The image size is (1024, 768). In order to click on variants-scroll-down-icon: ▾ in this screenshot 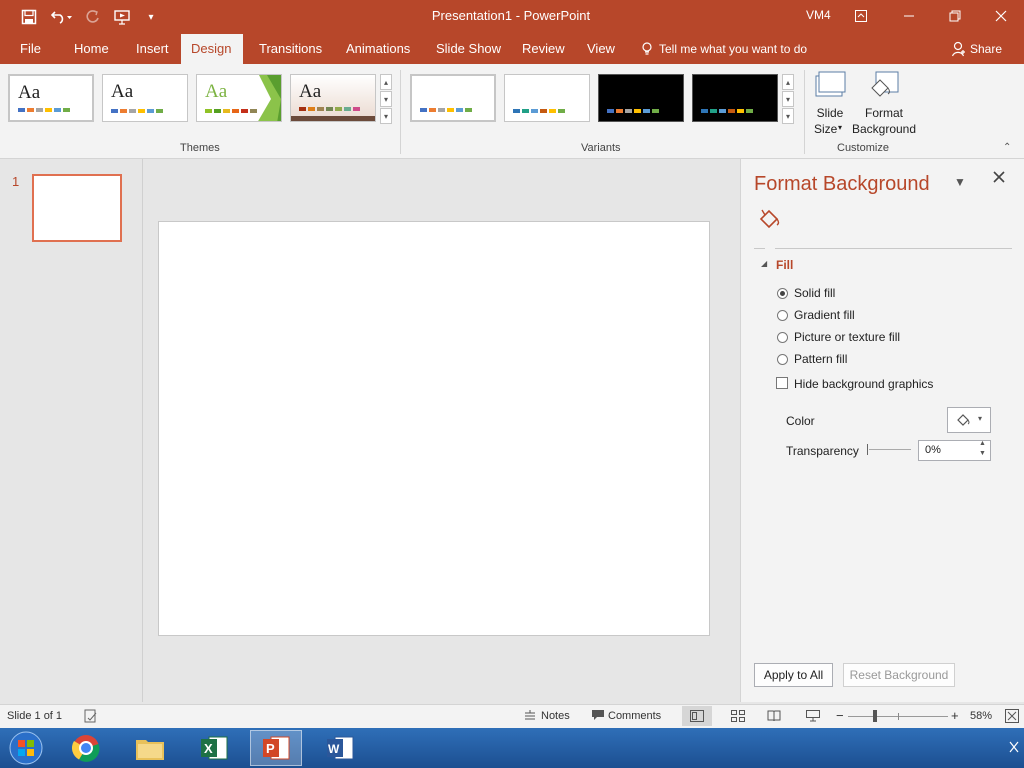, I will do `click(788, 99)`.